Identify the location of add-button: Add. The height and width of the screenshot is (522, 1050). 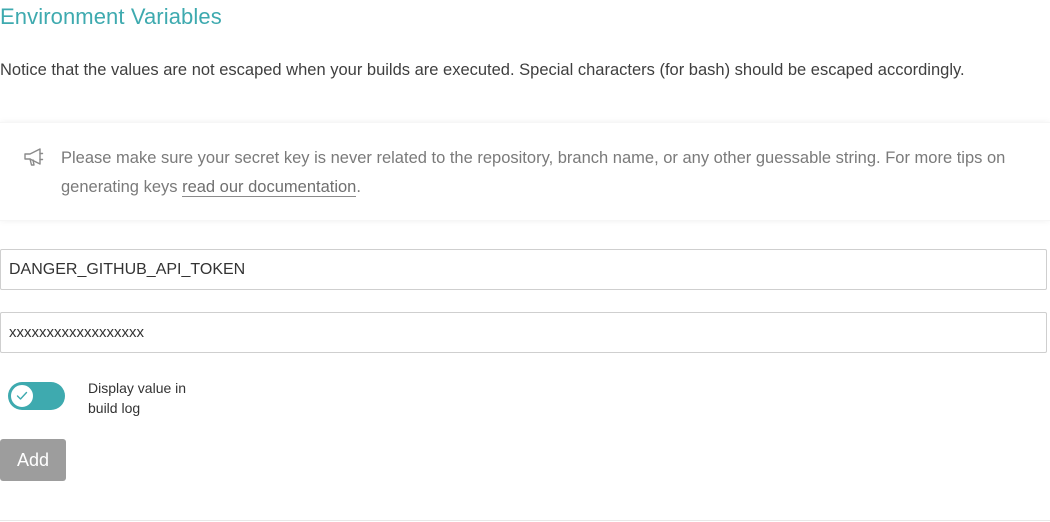
(33, 460).